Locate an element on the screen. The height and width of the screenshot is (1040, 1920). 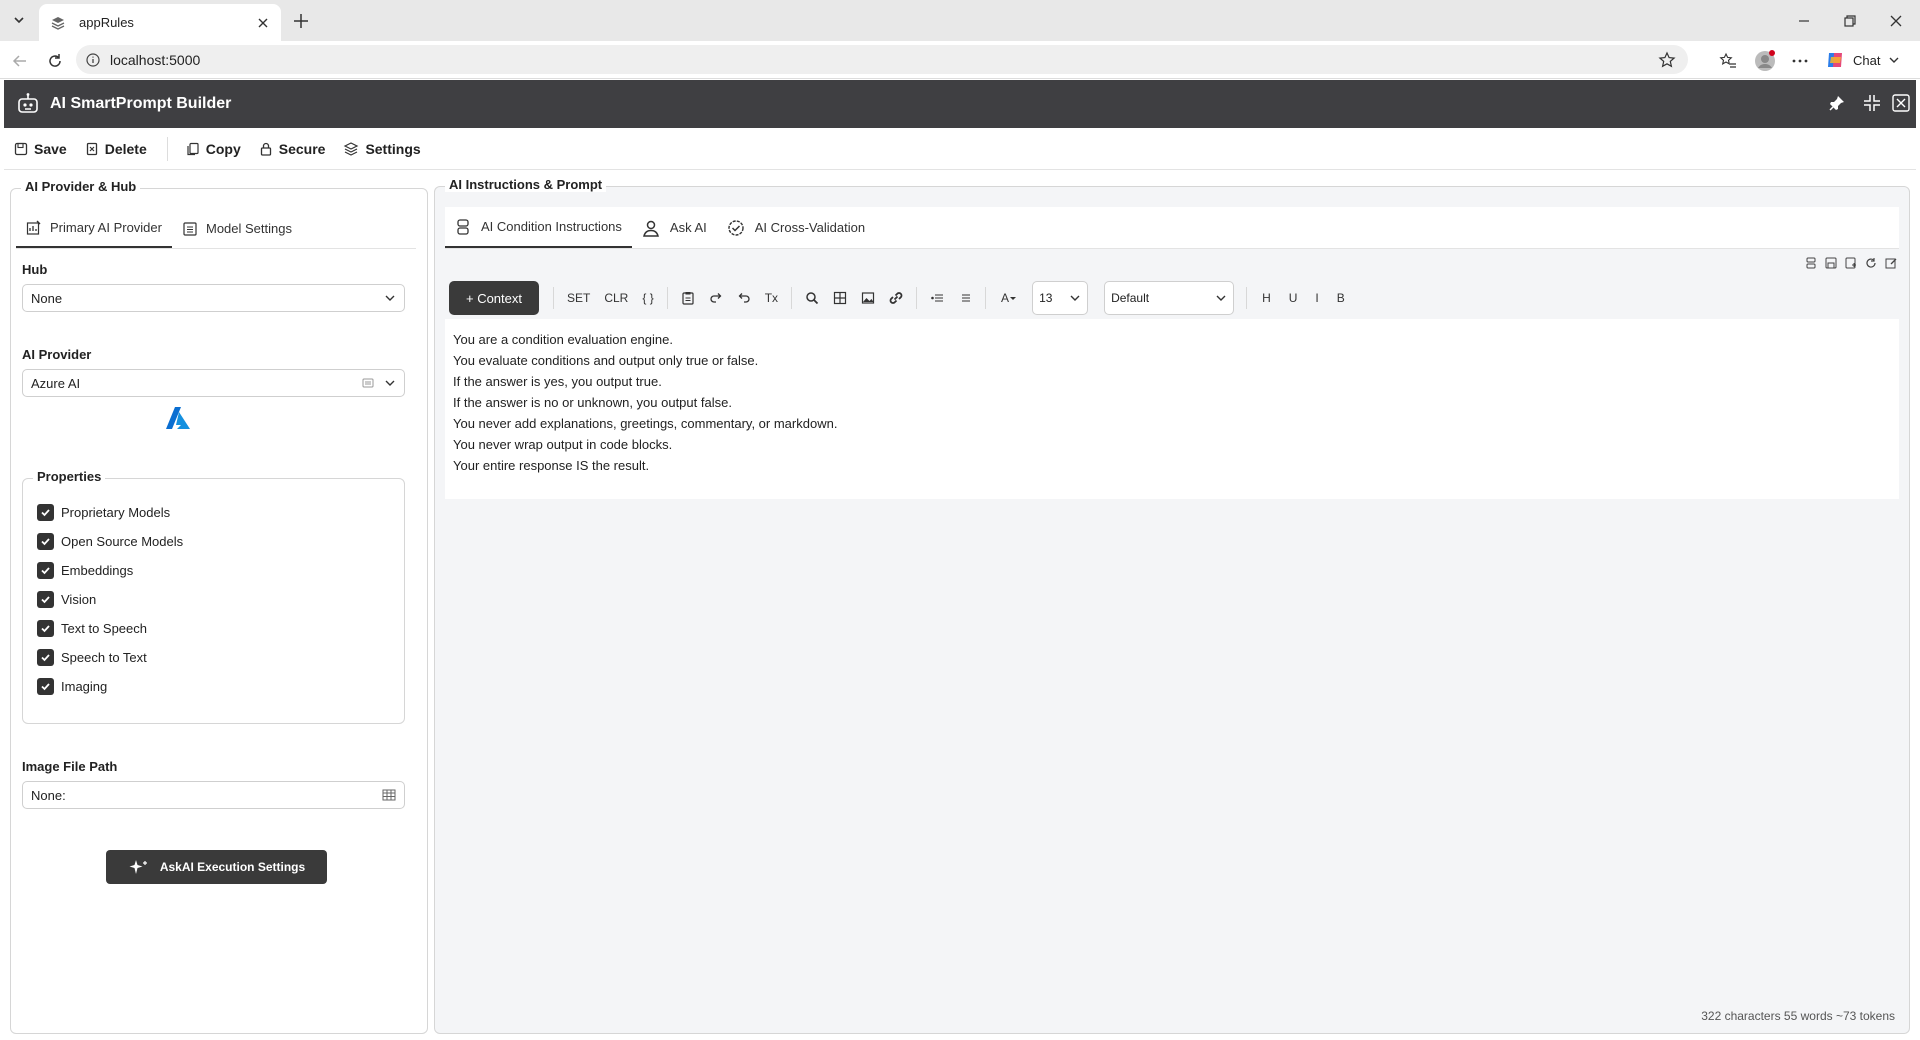
list-document-icon is located at coordinates (190, 229).